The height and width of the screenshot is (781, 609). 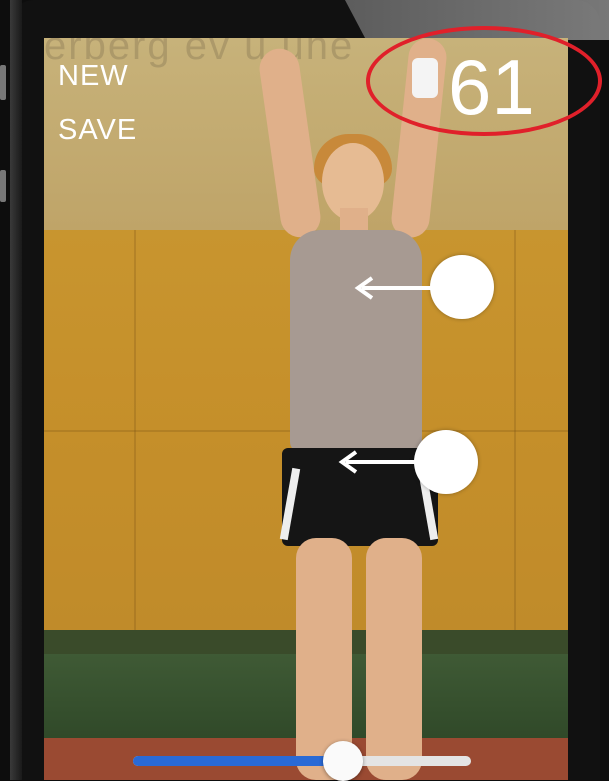 I want to click on save-button: SAVE, so click(x=97, y=130).